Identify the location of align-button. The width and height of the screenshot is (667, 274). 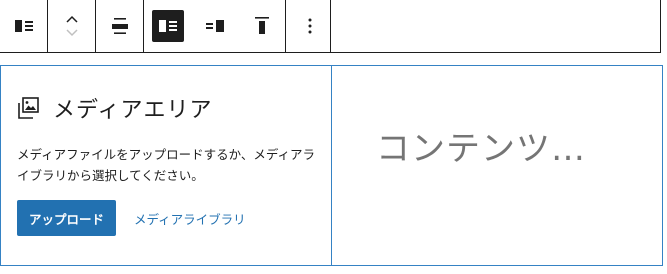
(119, 26).